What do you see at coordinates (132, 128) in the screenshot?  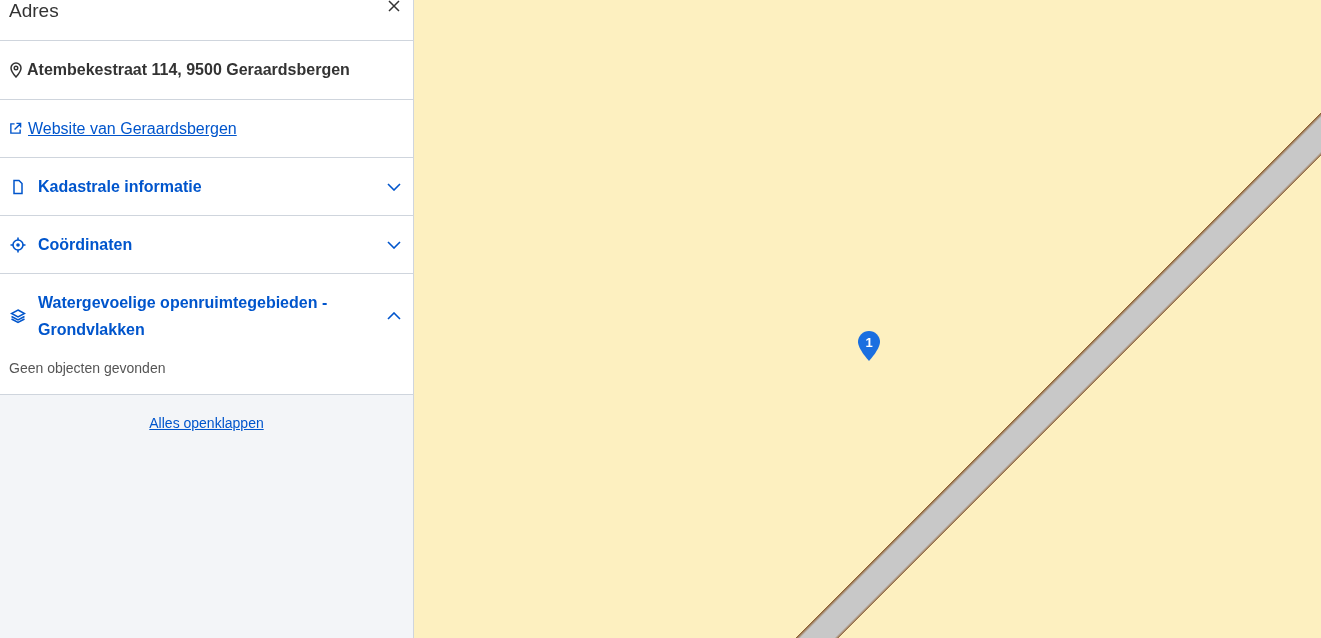 I see `website-link: Website van Geraardsbergen` at bounding box center [132, 128].